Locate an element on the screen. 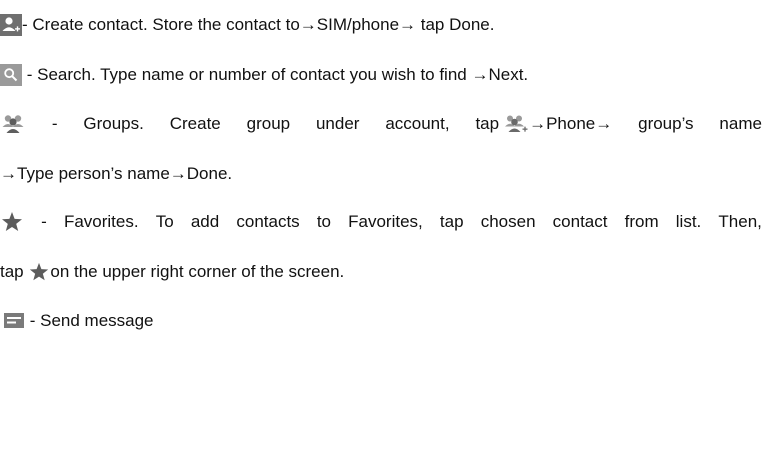  groups-phone-word: →Phone→ is located at coordinates (571, 123).